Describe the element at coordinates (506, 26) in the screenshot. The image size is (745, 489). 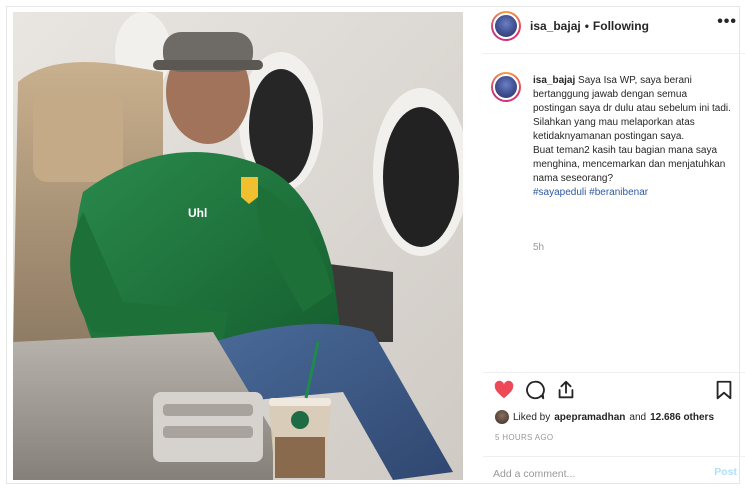
I see `author-avatar` at that location.